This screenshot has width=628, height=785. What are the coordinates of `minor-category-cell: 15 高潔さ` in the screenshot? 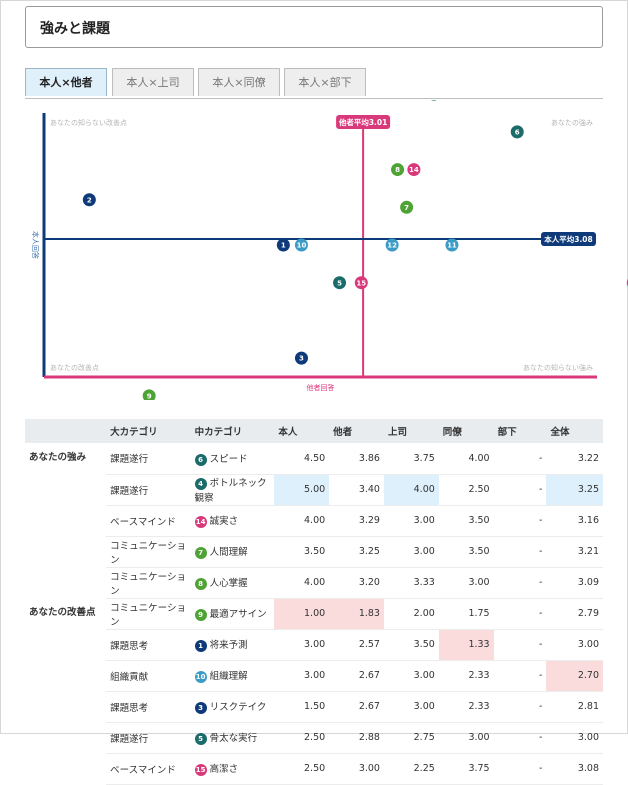 It's located at (232, 769).